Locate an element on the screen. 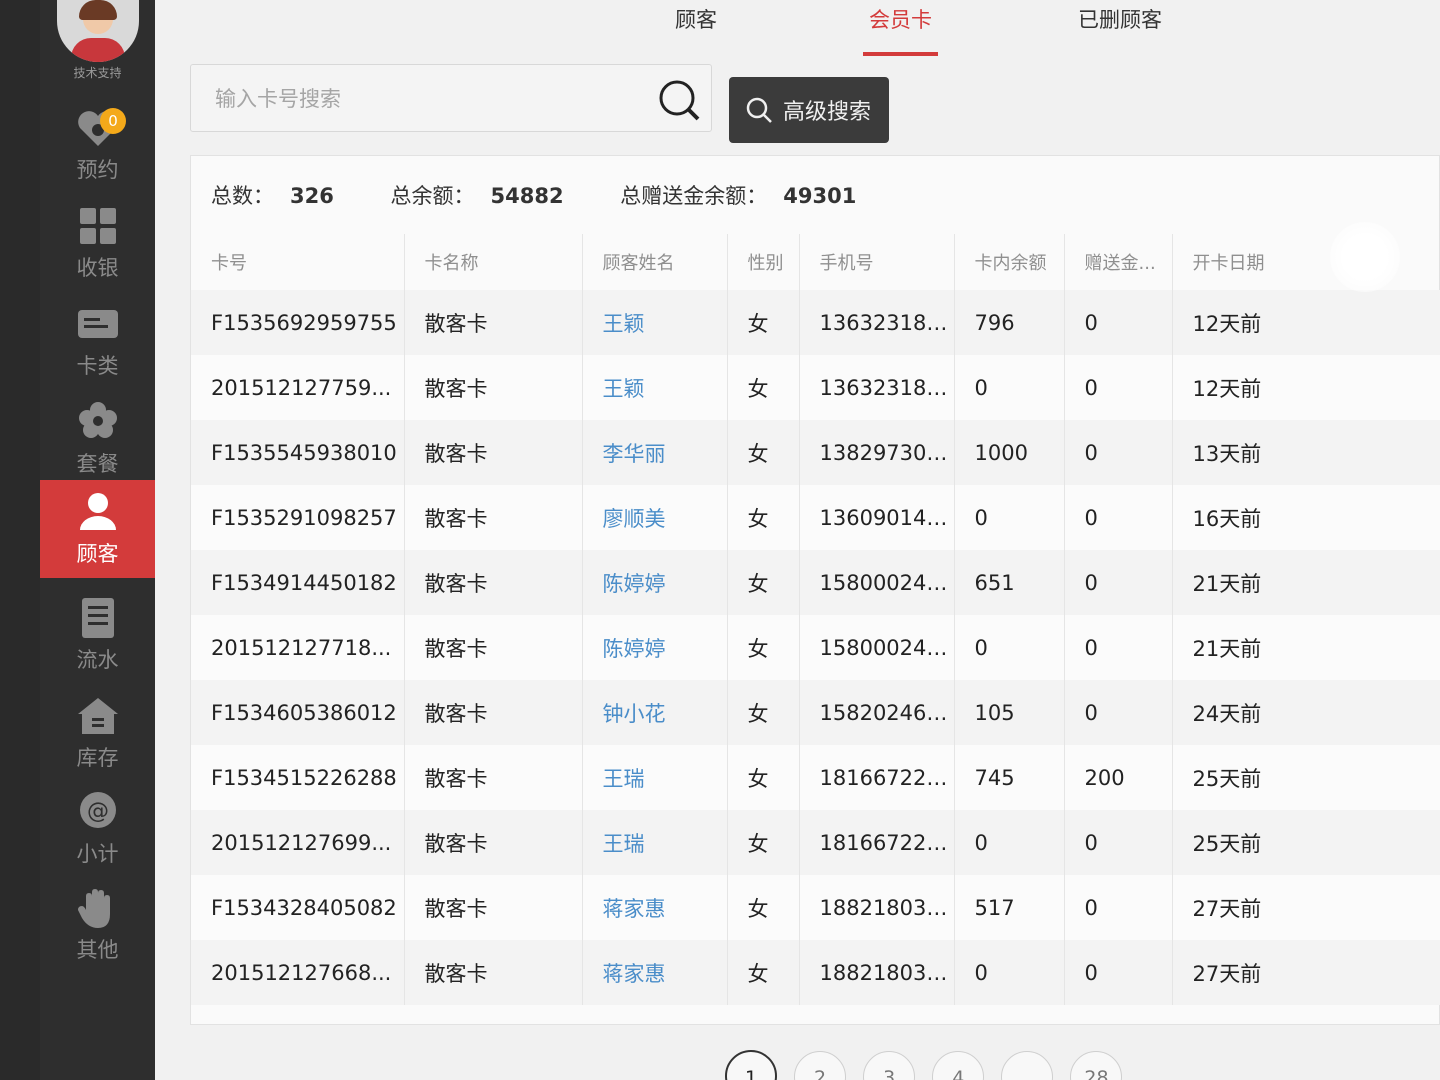 This screenshot has width=1440, height=1080. column-header: 卡名称 is located at coordinates (493, 262).